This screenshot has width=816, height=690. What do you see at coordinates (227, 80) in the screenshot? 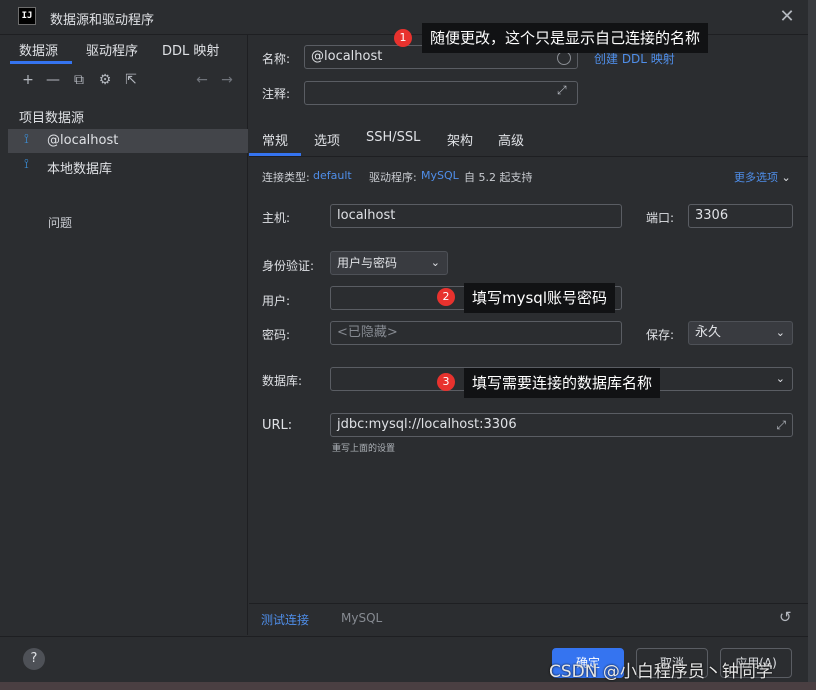
I see `forward-arrow-icon: →` at bounding box center [227, 80].